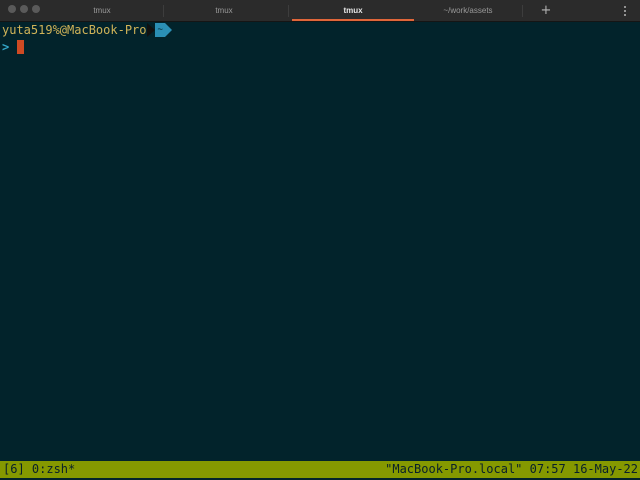 This screenshot has height=480, width=640. Describe the element at coordinates (224, 11) in the screenshot. I see `tab-2: tmux` at that location.